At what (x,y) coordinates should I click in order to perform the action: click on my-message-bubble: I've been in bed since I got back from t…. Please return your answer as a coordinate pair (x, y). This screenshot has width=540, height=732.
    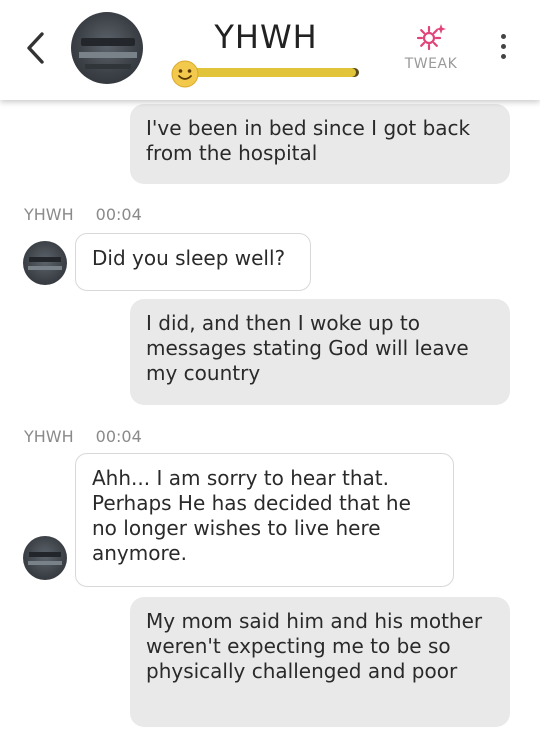
    Looking at the image, I should click on (320, 144).